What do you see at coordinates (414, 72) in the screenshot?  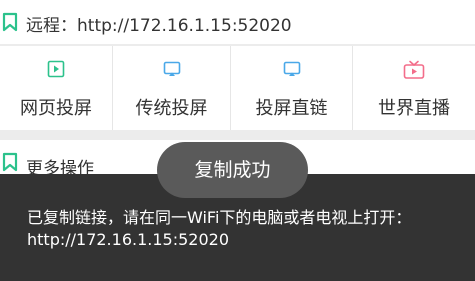 I see `tv-icon` at bounding box center [414, 72].